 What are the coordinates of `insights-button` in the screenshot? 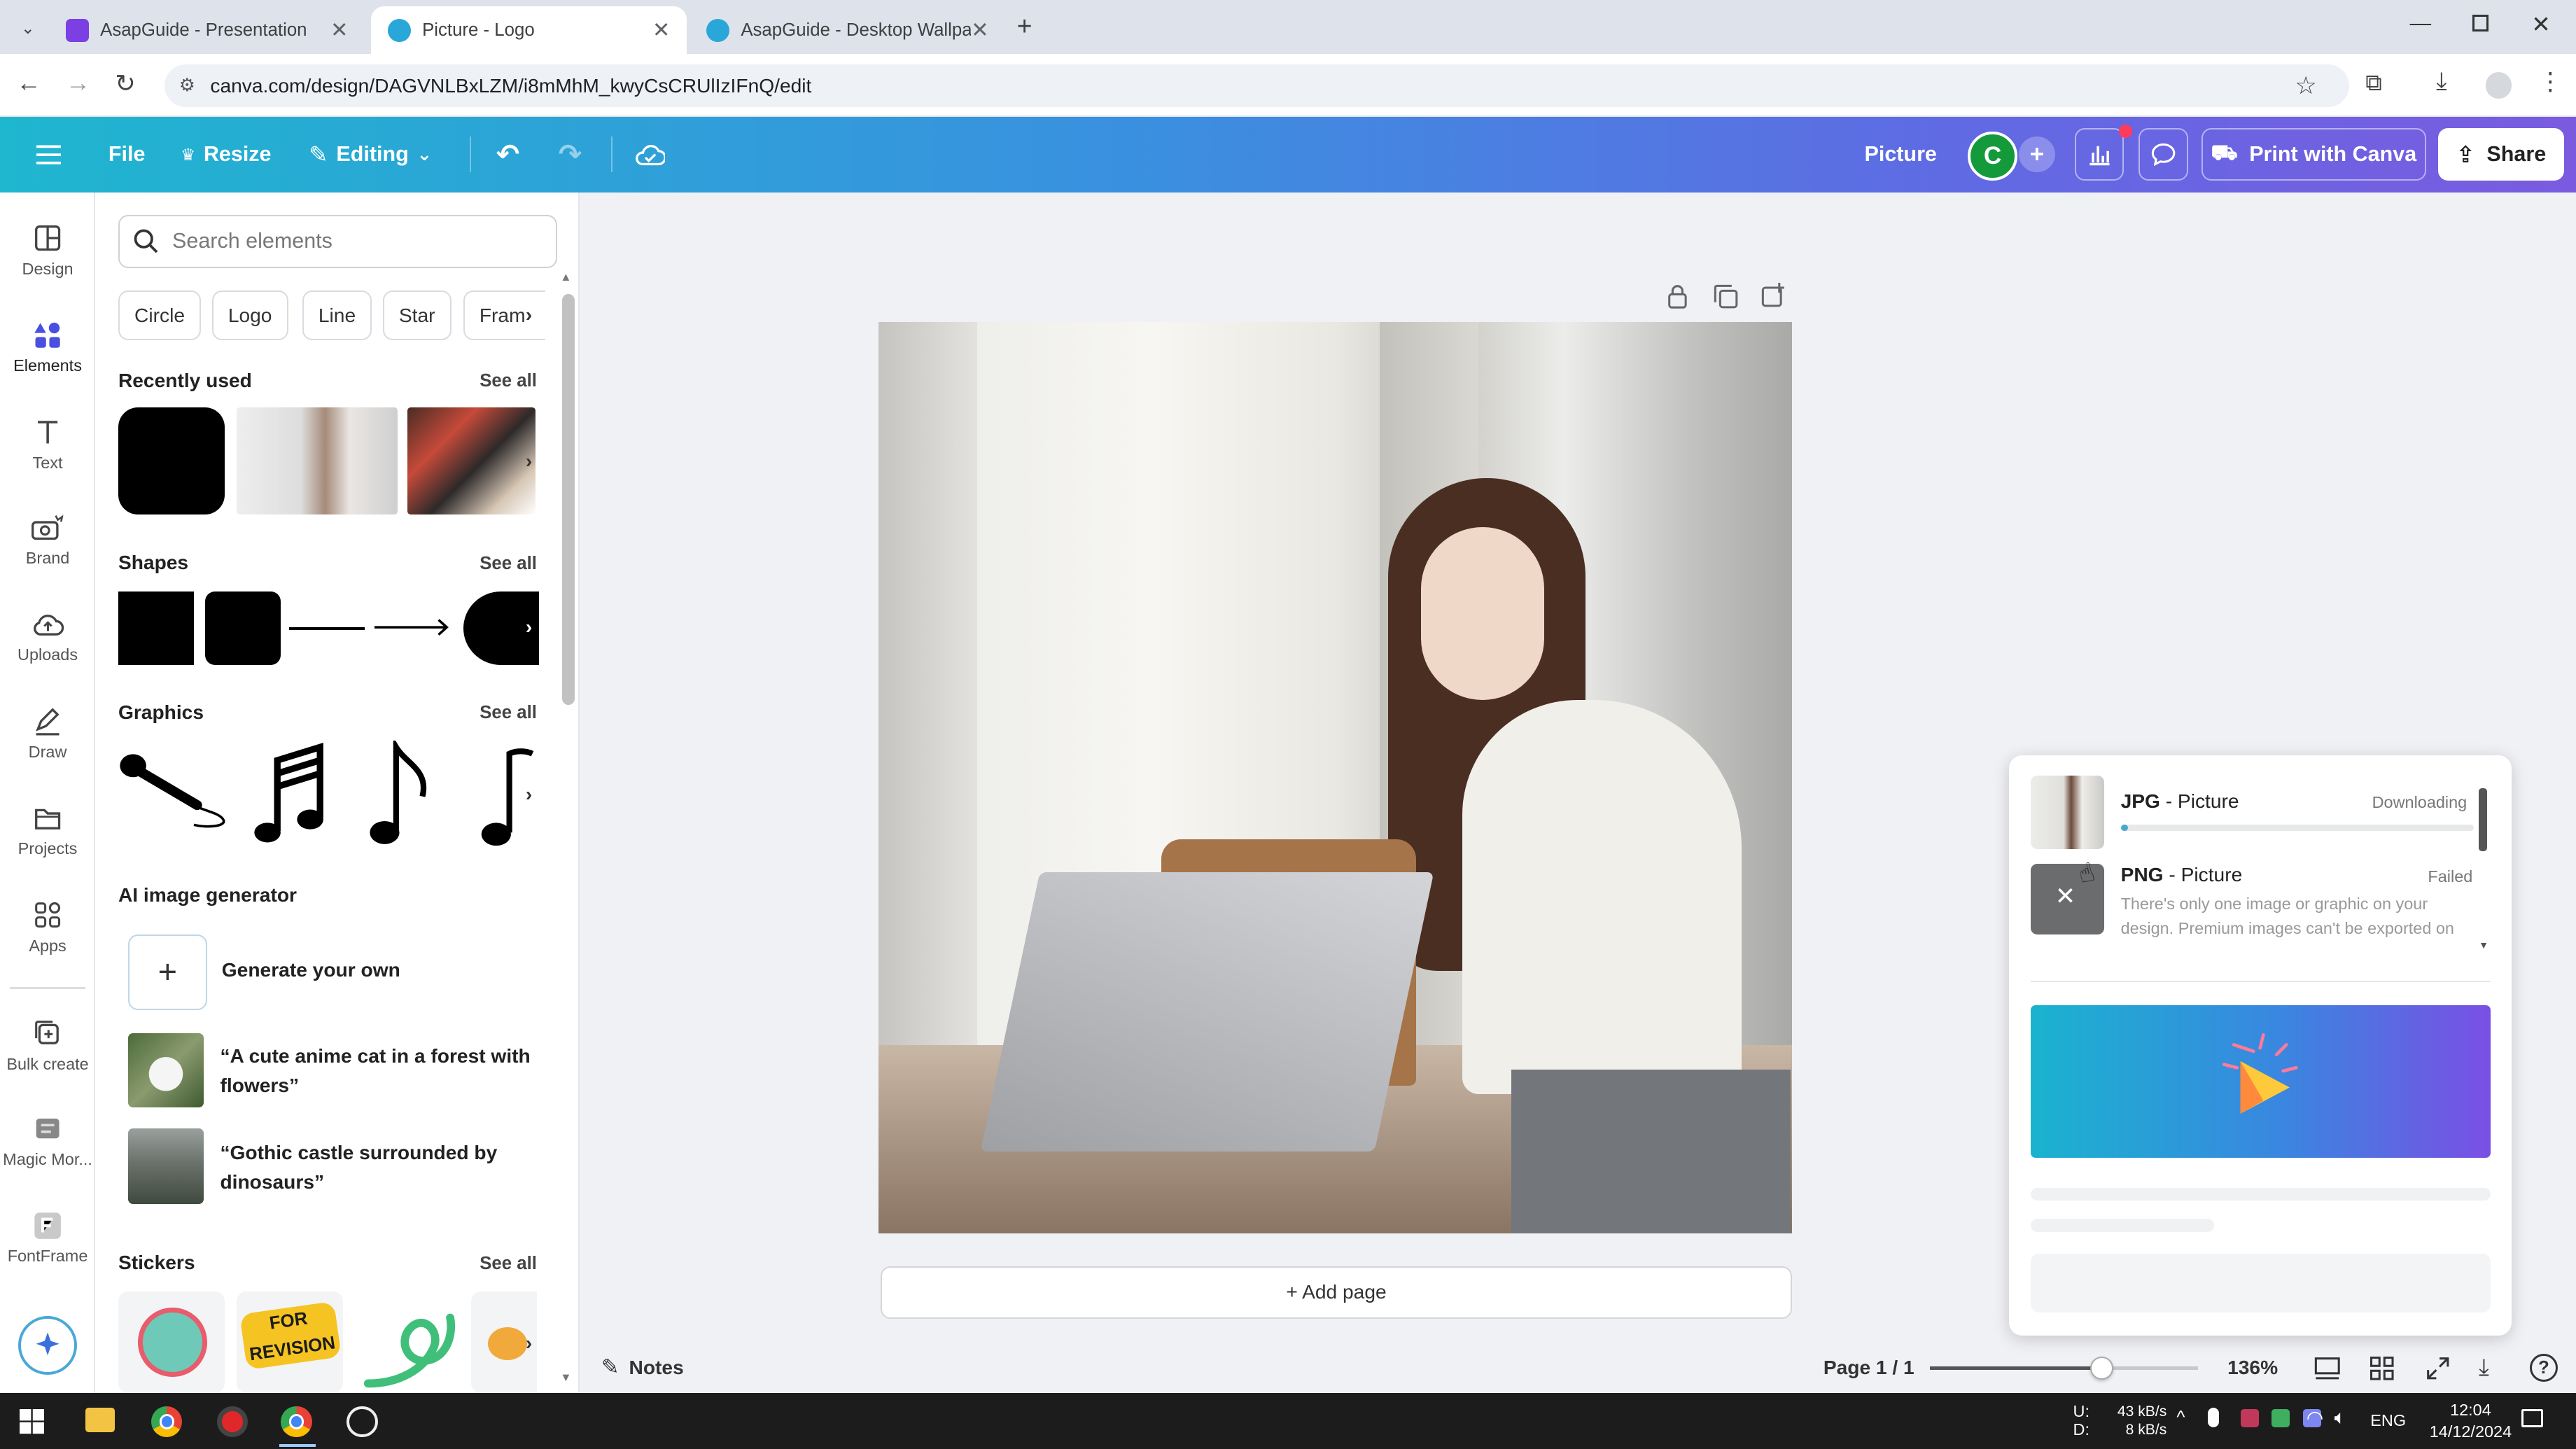 It's located at (2103, 153).